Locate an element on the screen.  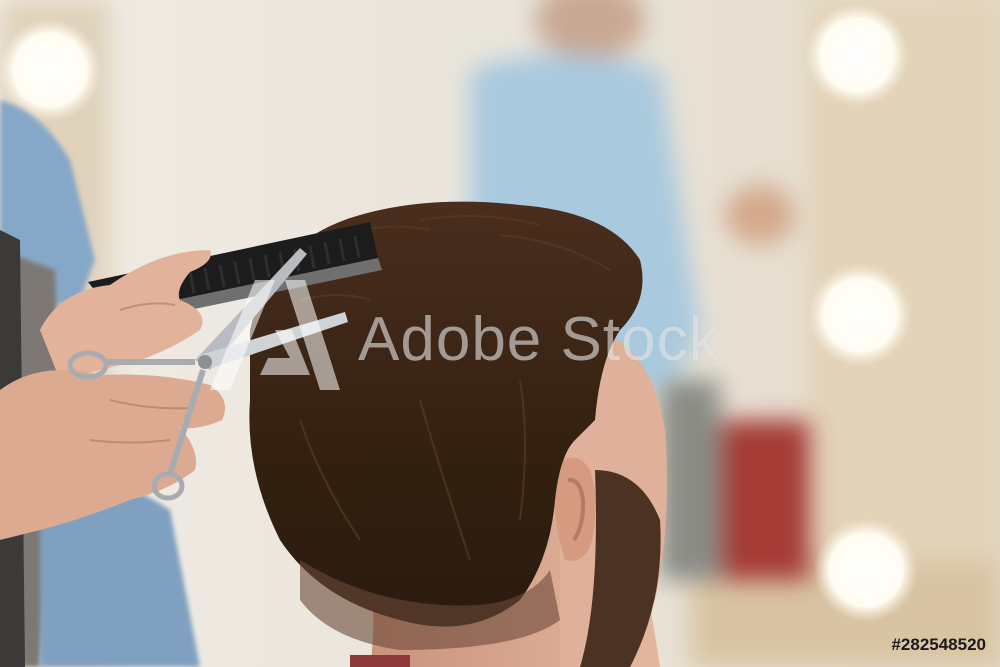
client-ear is located at coordinates (575, 509).